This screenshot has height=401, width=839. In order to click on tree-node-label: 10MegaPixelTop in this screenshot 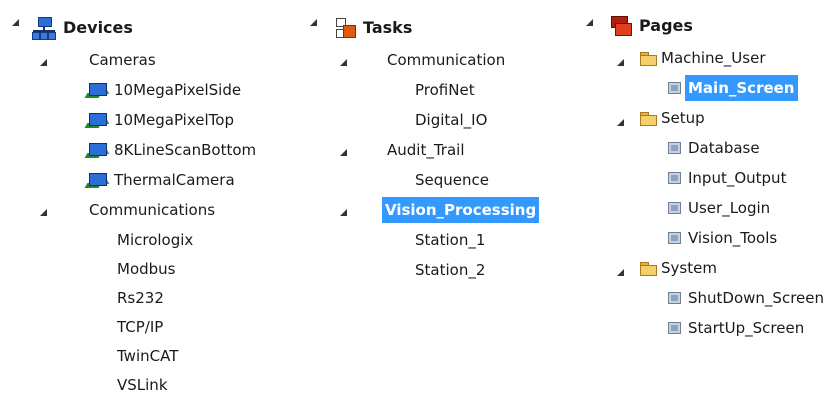, I will do `click(174, 120)`.